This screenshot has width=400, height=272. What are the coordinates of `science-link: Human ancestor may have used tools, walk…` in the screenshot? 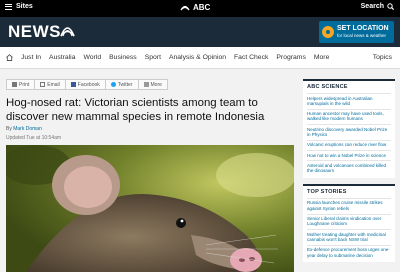 It's located at (349, 116).